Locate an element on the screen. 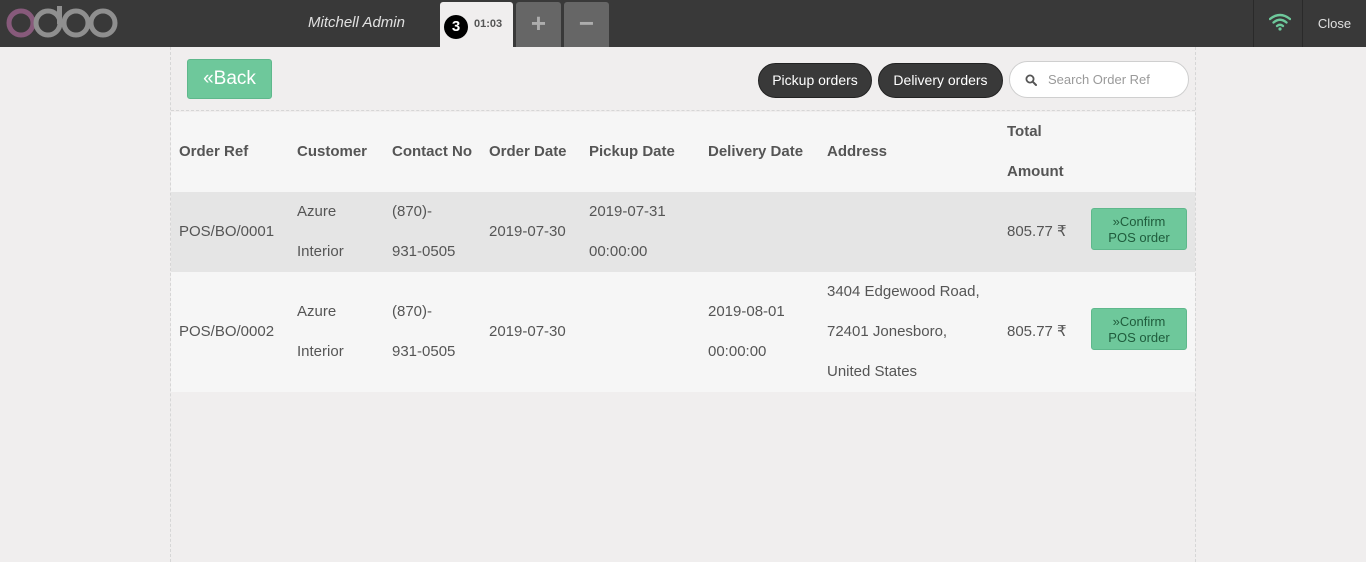 The height and width of the screenshot is (562, 1366). order-tab: 3 01:03 is located at coordinates (476, 24).